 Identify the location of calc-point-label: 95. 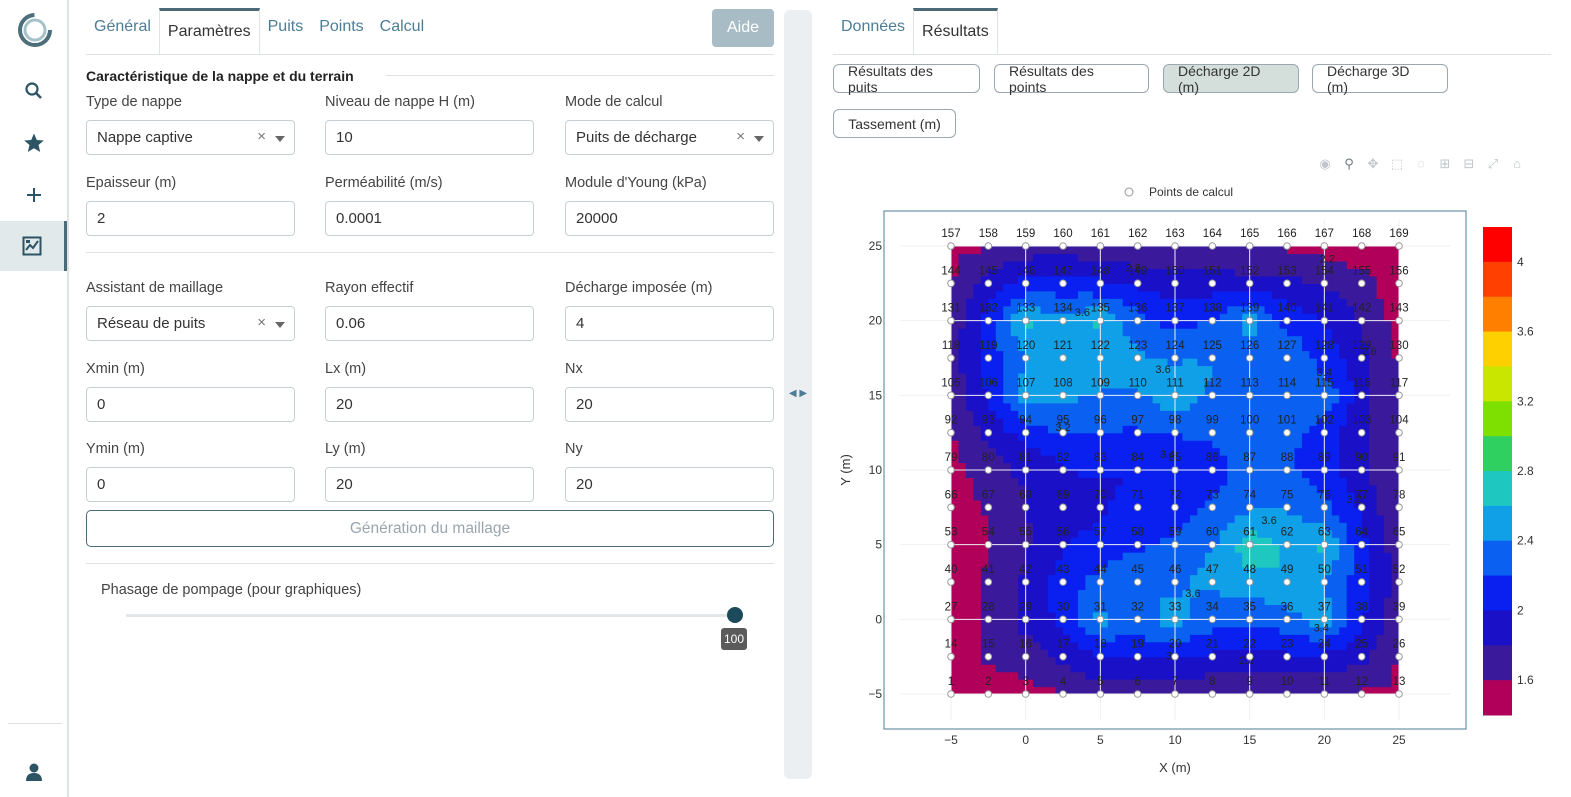
(1063, 421).